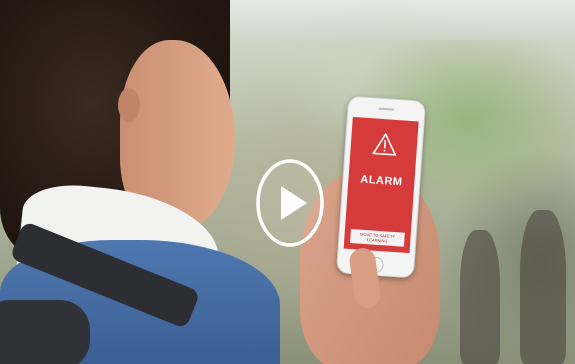  What do you see at coordinates (290, 203) in the screenshot?
I see `play-icon` at bounding box center [290, 203].